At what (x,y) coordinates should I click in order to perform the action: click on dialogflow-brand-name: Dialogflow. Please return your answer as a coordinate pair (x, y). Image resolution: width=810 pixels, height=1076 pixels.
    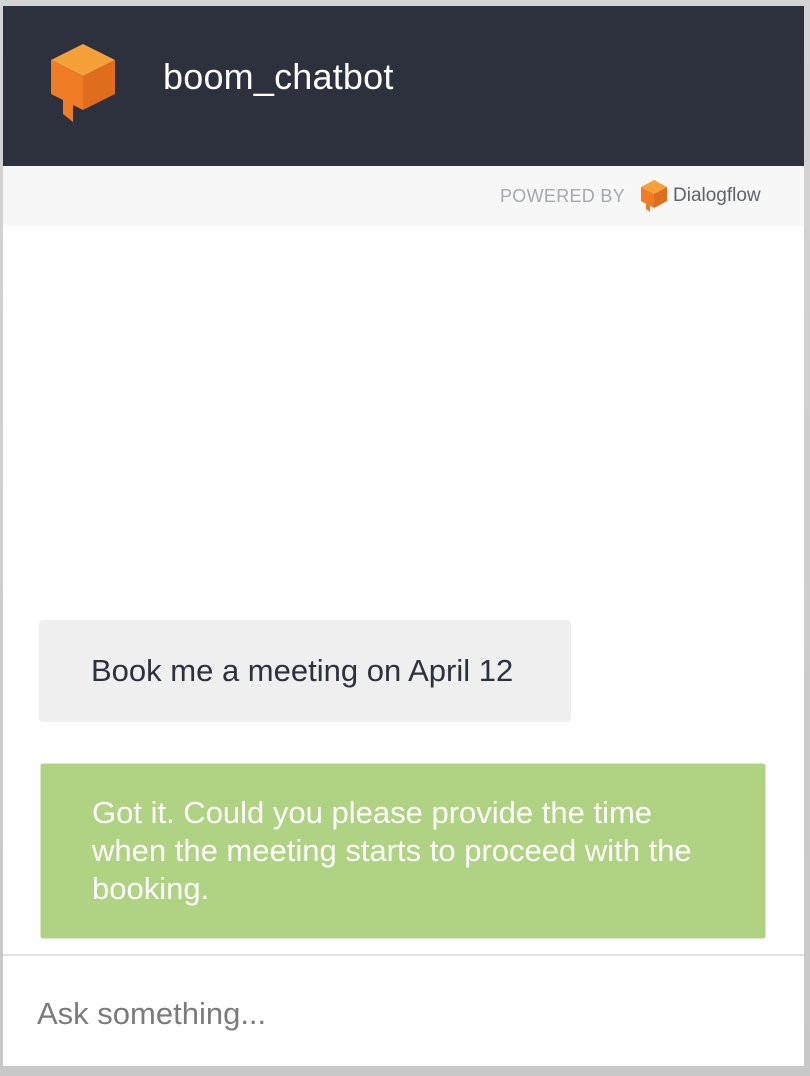
    Looking at the image, I should click on (717, 195).